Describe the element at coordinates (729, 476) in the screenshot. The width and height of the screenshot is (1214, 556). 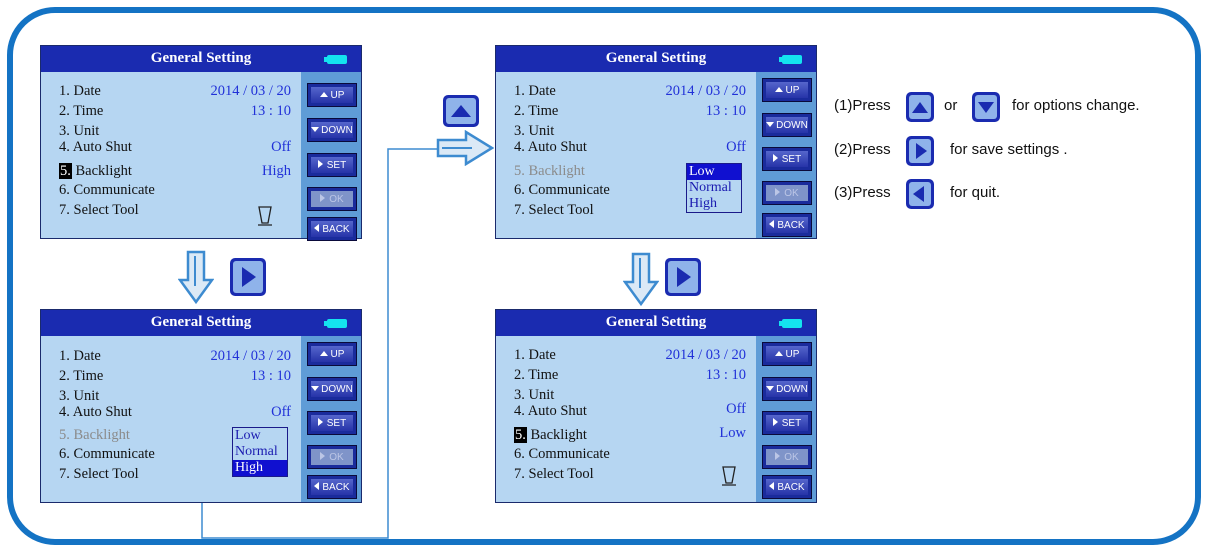
I see `select-tool-icon` at that location.